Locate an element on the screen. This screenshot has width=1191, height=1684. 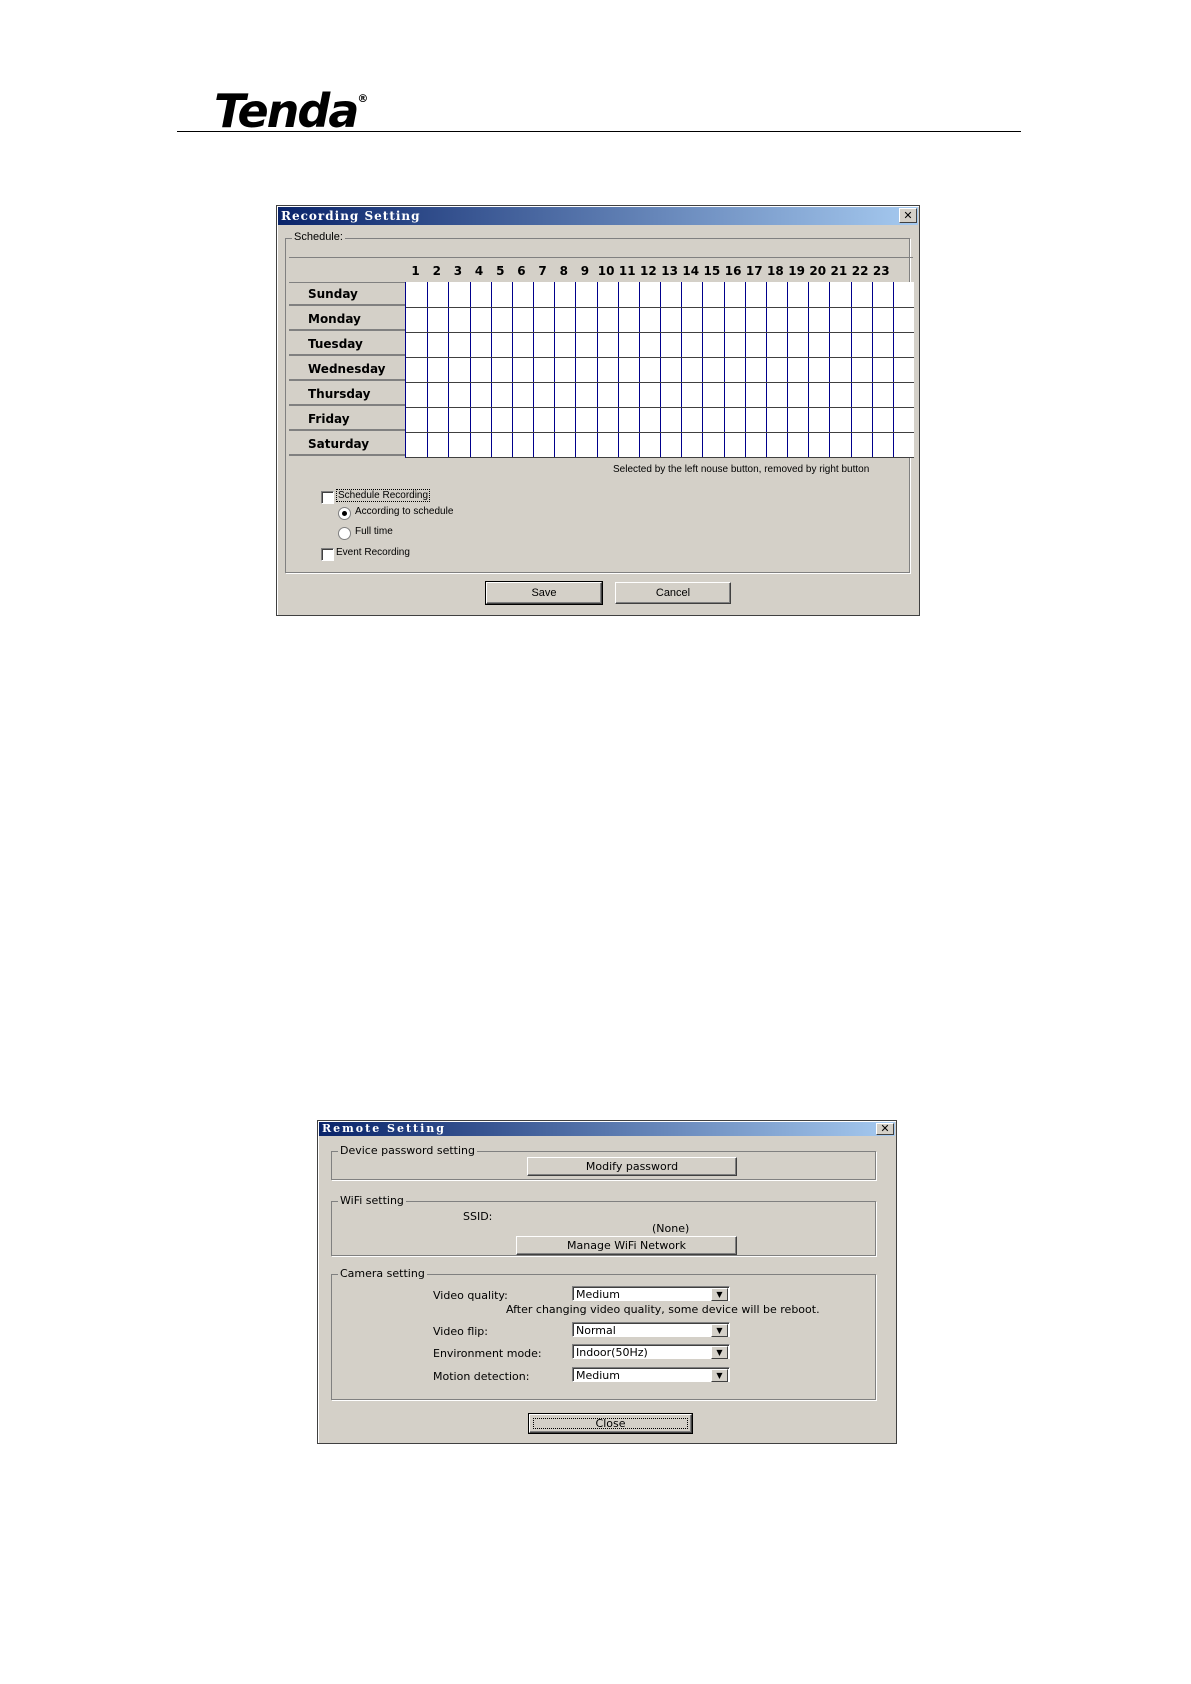
wifi-group-label: WiFi setting is located at coordinates (372, 1200).